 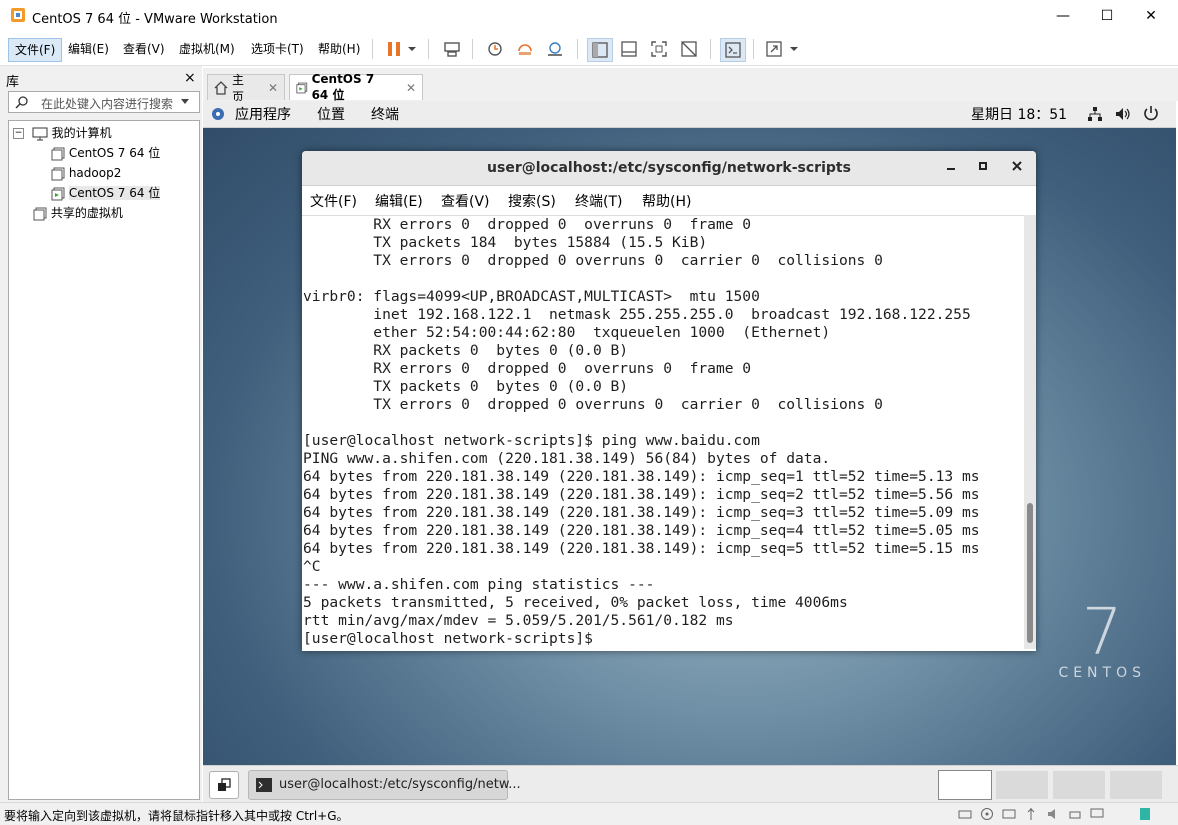 What do you see at coordinates (1097, 814) in the screenshot?
I see `display-icon` at bounding box center [1097, 814].